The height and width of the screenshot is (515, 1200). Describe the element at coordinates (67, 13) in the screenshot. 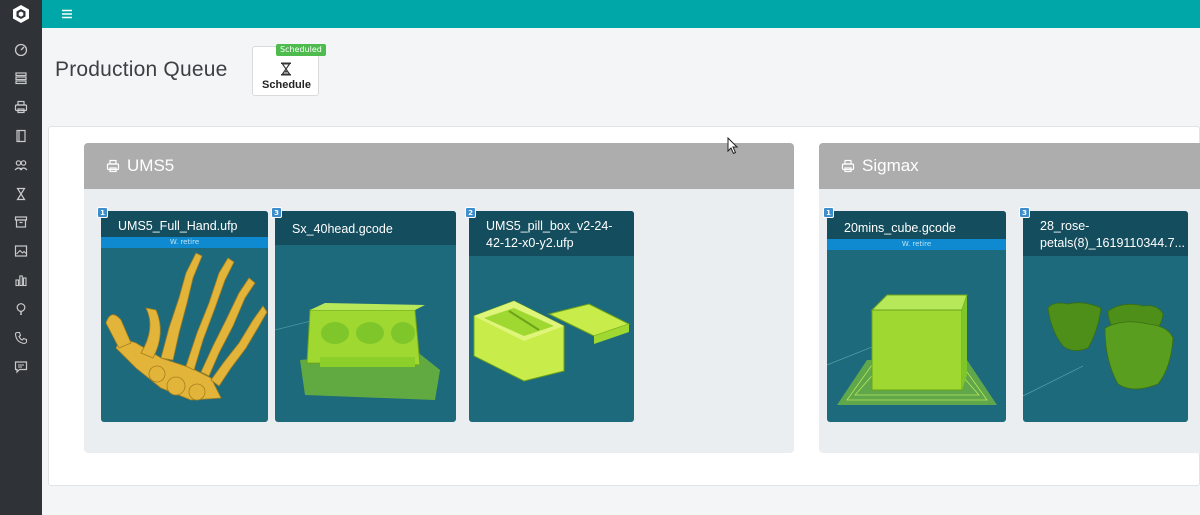

I see `hamburger-icon` at that location.